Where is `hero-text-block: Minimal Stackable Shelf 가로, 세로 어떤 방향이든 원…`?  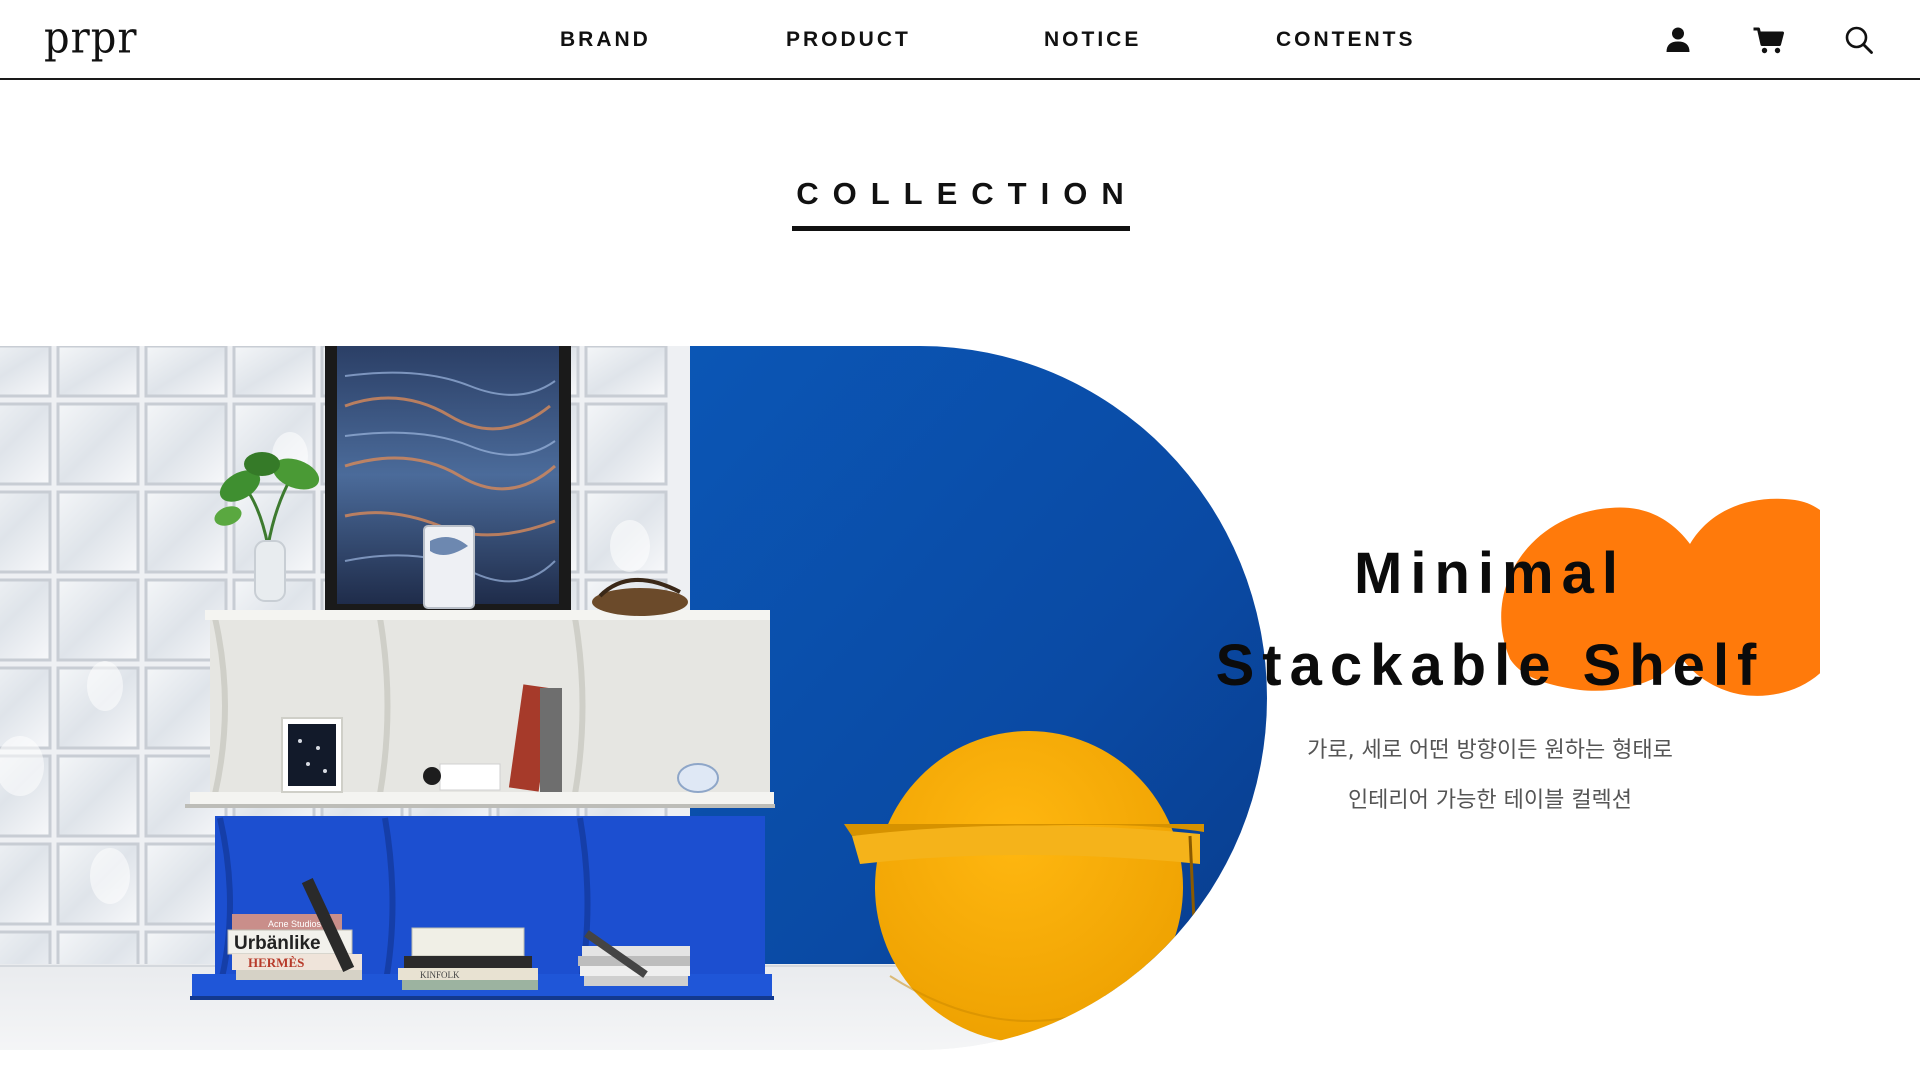
hero-text-block: Minimal Stackable Shelf 가로, 세로 어떤 방향이든 원… is located at coordinates (1495, 714).